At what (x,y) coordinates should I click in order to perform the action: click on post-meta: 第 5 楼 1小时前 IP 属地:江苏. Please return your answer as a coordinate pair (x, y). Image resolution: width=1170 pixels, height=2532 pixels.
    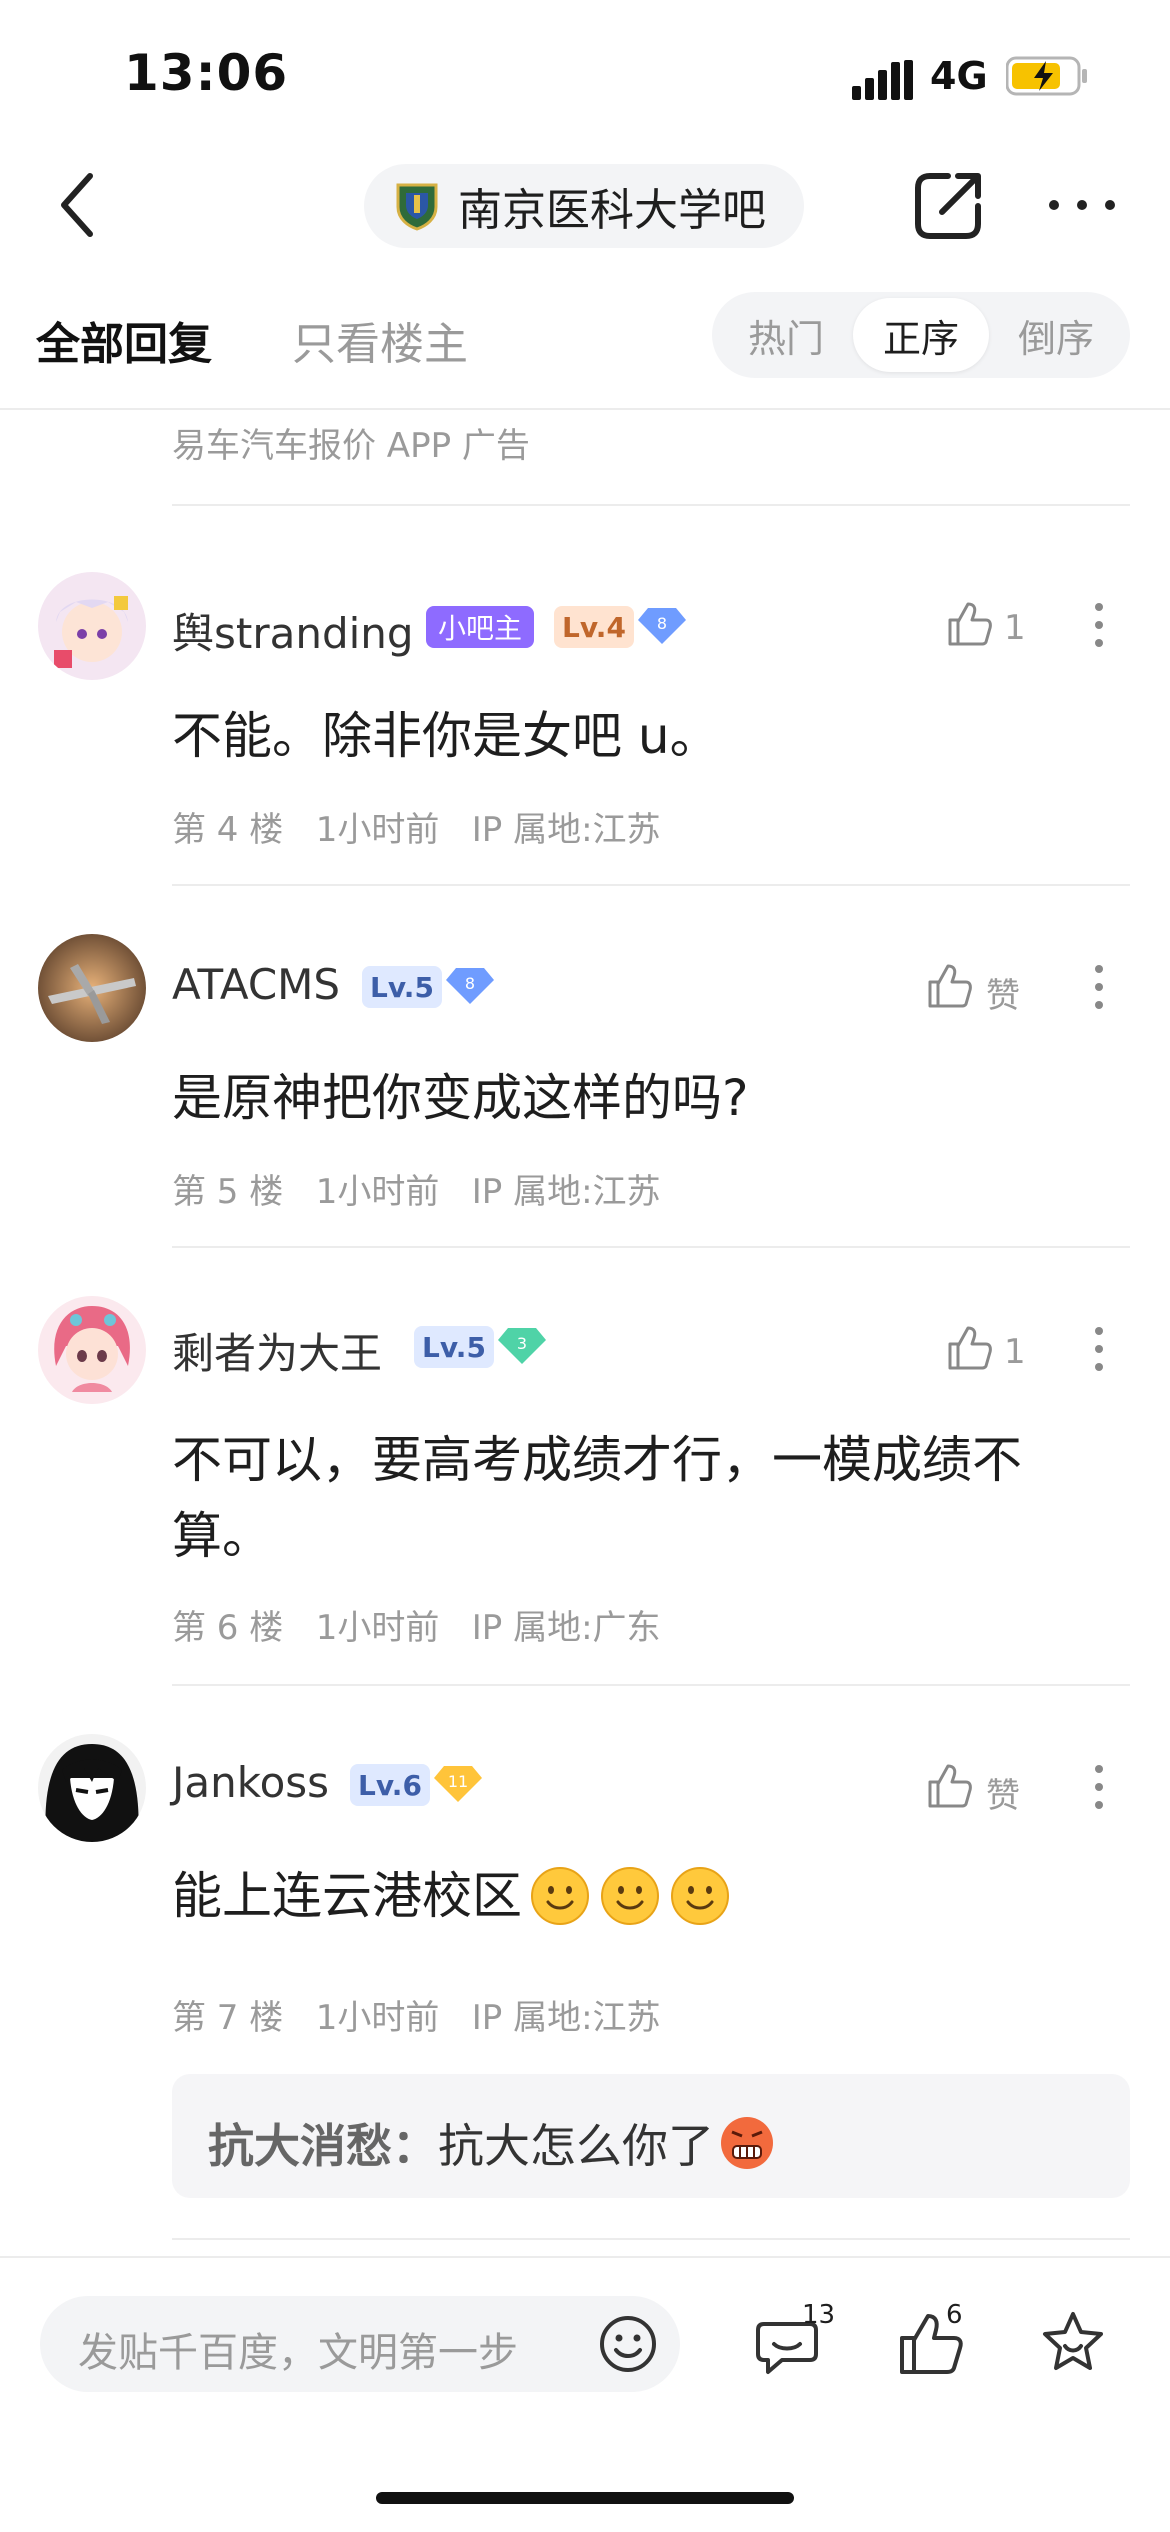
    Looking at the image, I should click on (416, 1188).